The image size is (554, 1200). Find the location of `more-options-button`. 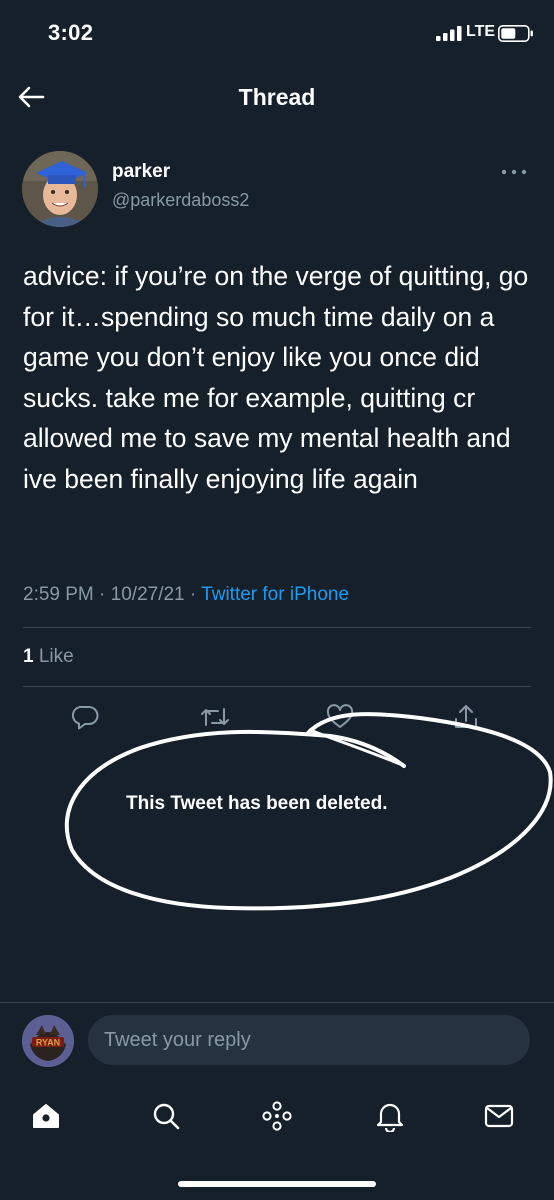

more-options-button is located at coordinates (514, 172).